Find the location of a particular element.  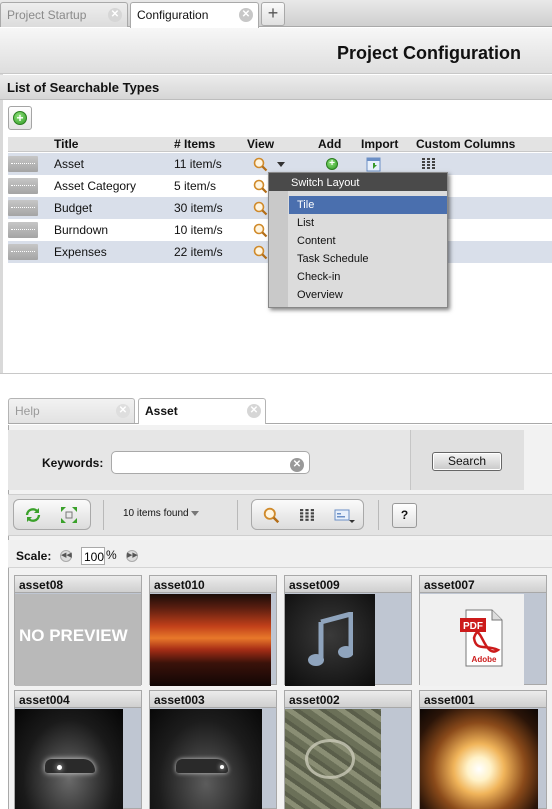

add-item-icon: + is located at coordinates (332, 164).